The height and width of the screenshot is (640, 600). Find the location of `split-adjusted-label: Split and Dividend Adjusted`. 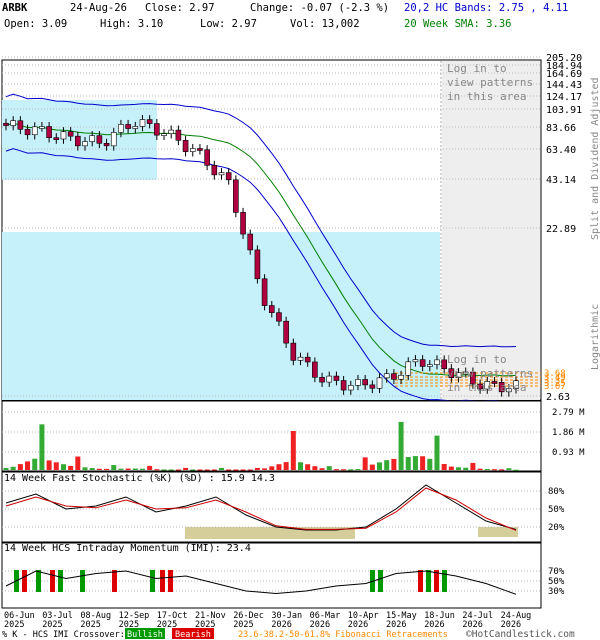

split-adjusted-label: Split and Dividend Adjusted is located at coordinates (595, 158).